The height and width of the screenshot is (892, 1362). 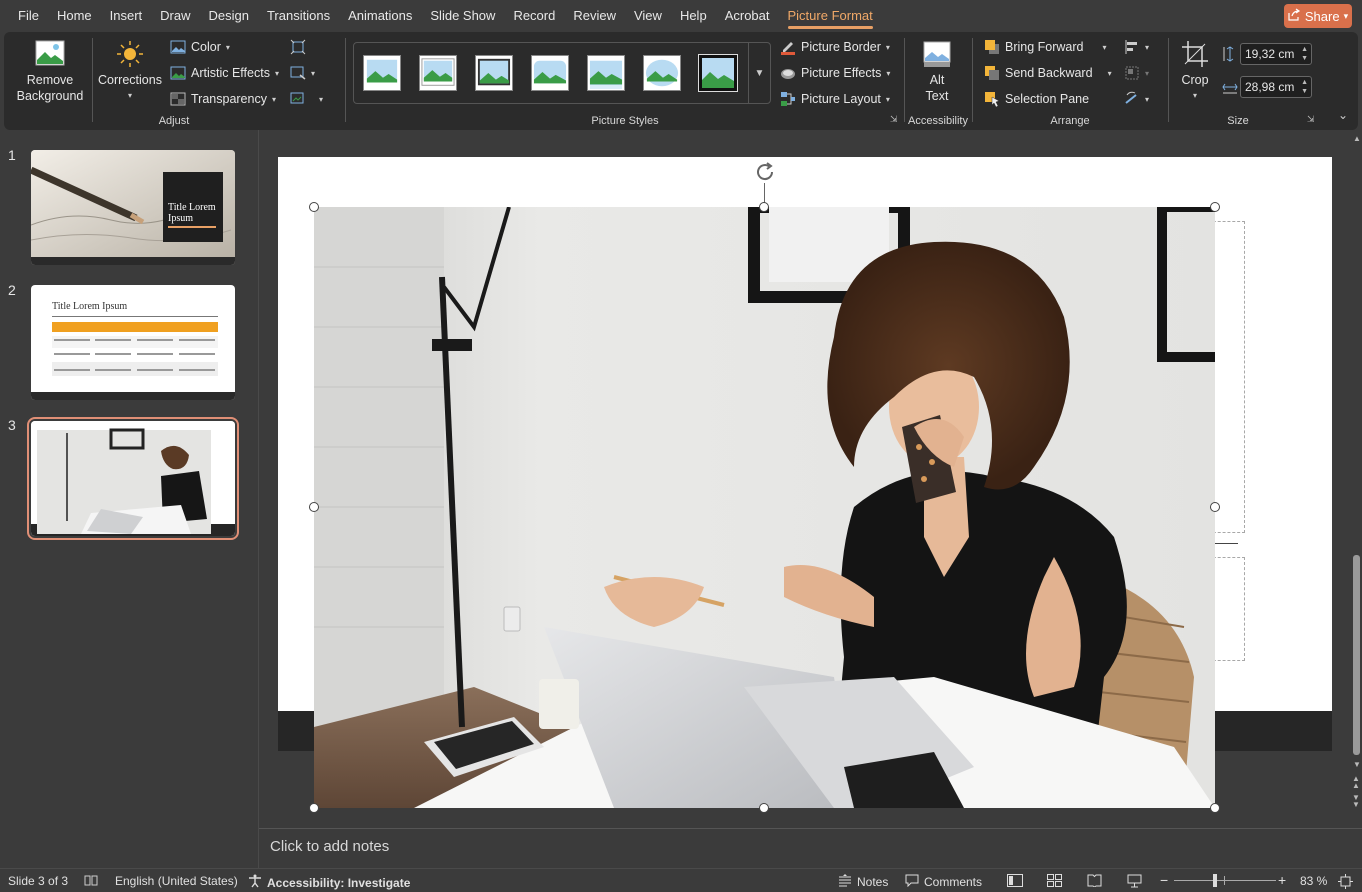 I want to click on group-objects-button: ▾, so click(x=1136, y=73).